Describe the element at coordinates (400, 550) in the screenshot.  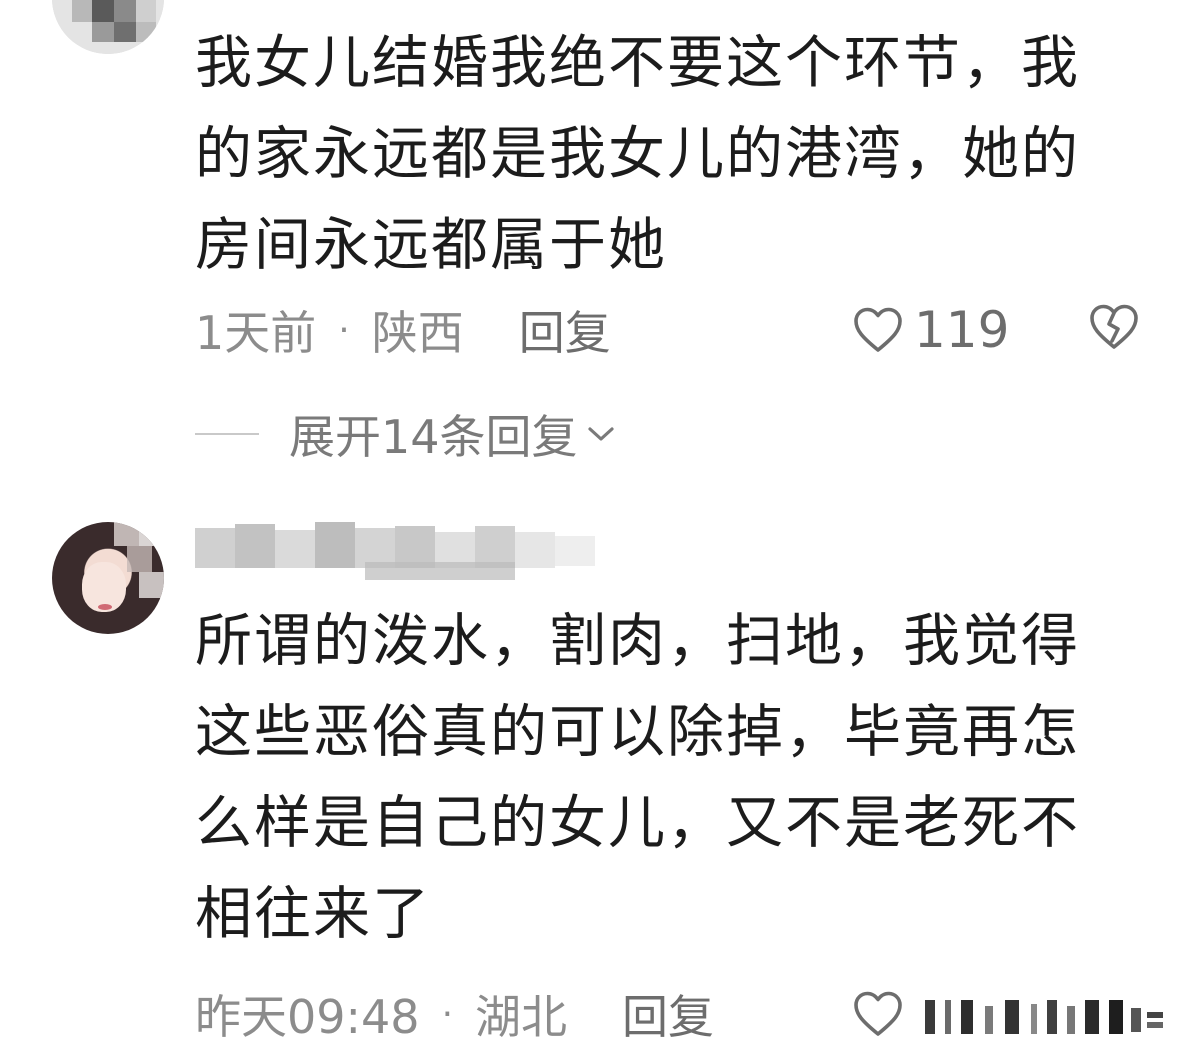
I see `username-blurred` at that location.